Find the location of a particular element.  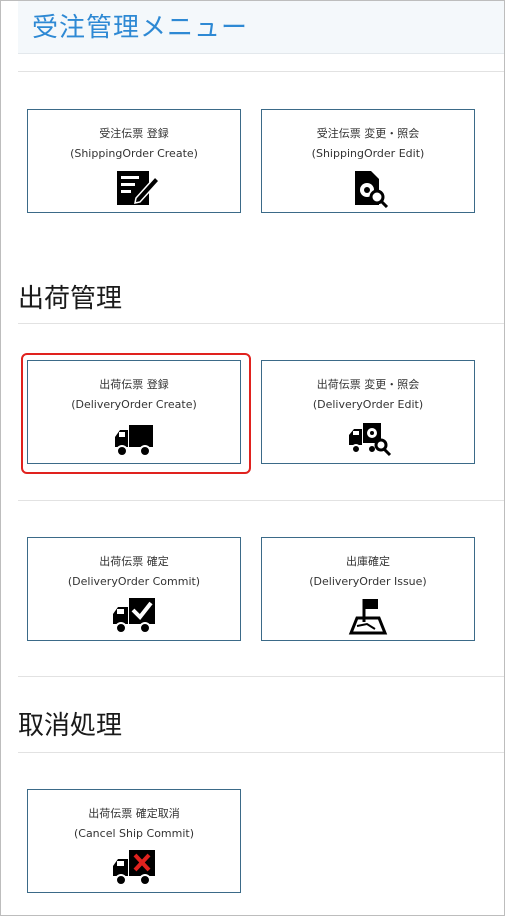

section-title-cancel: 取消処理 is located at coordinates (70, 726).